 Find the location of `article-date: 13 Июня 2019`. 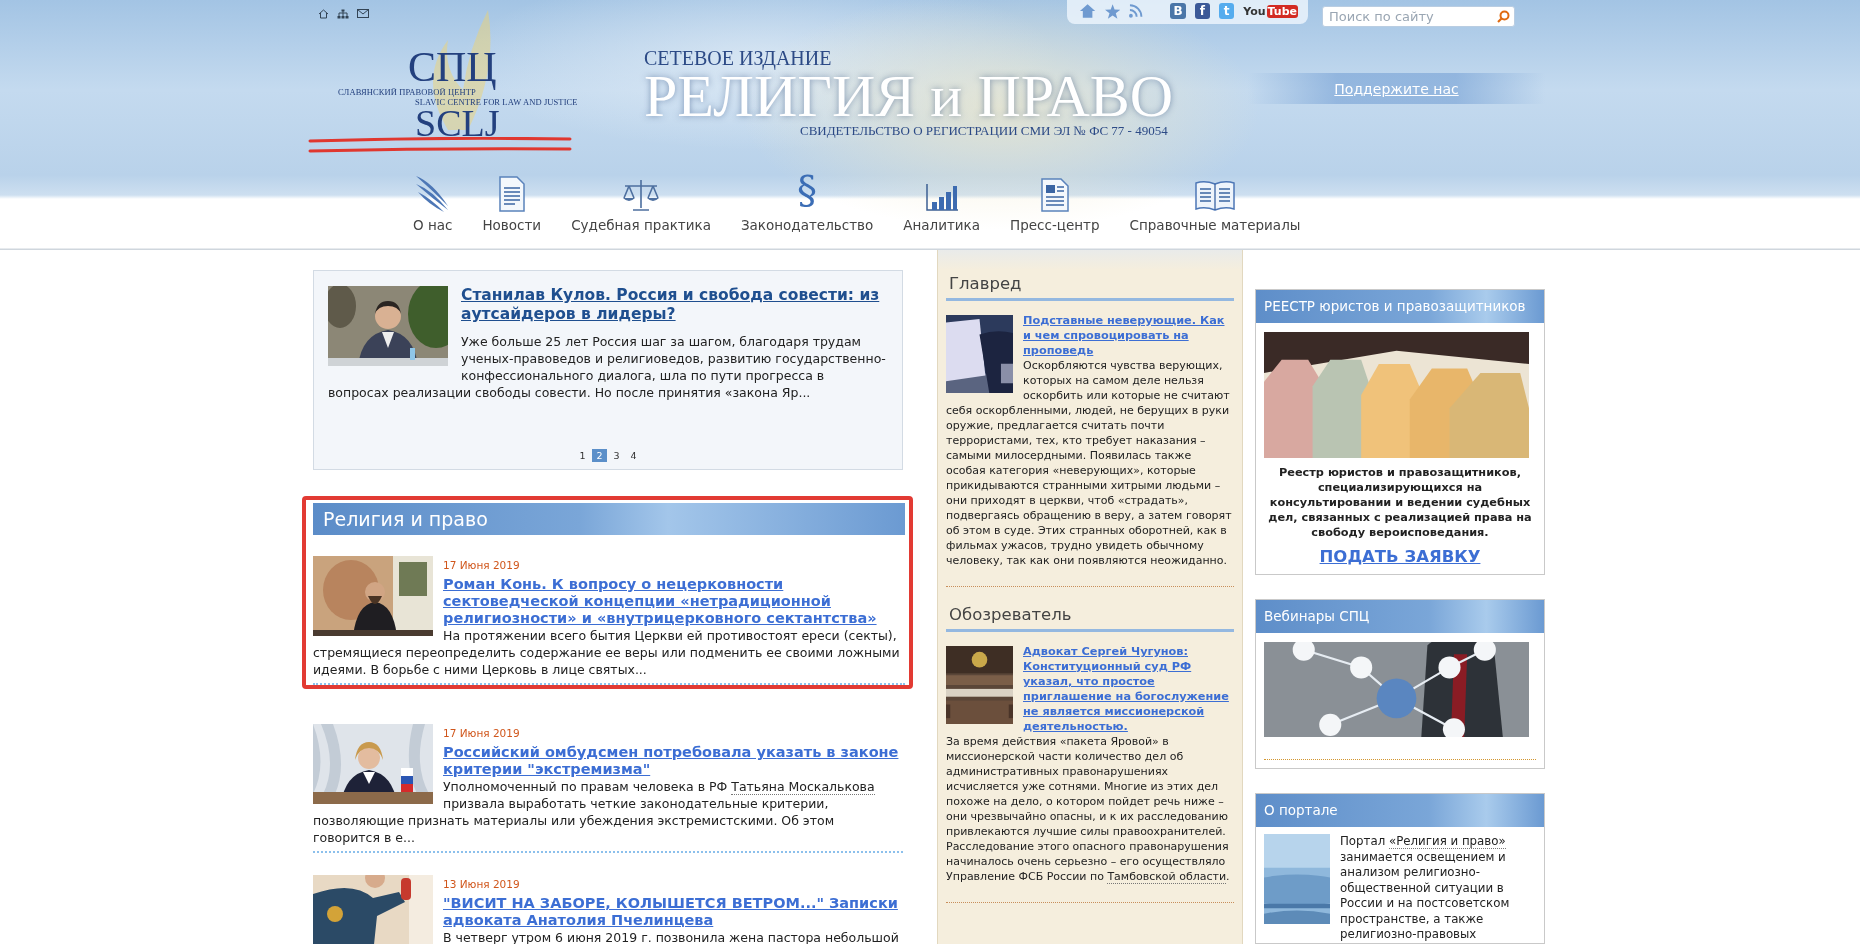

article-date: 13 Июня 2019 is located at coordinates (481, 884).